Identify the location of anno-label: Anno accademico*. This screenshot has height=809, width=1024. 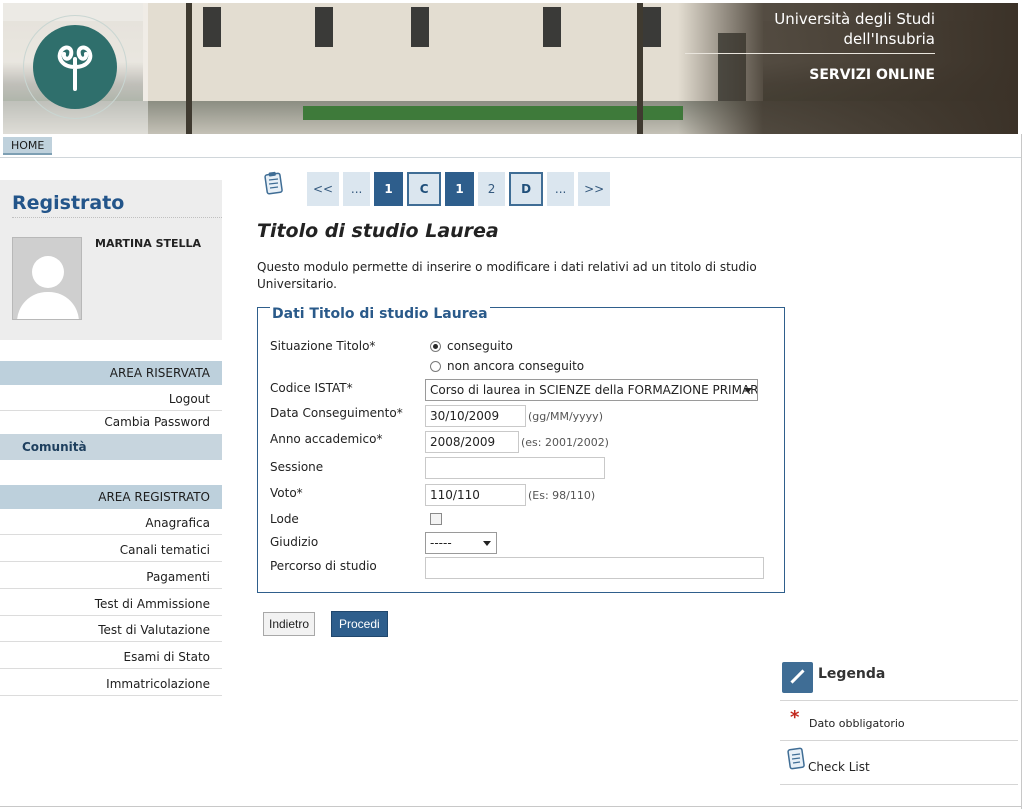
(326, 439).